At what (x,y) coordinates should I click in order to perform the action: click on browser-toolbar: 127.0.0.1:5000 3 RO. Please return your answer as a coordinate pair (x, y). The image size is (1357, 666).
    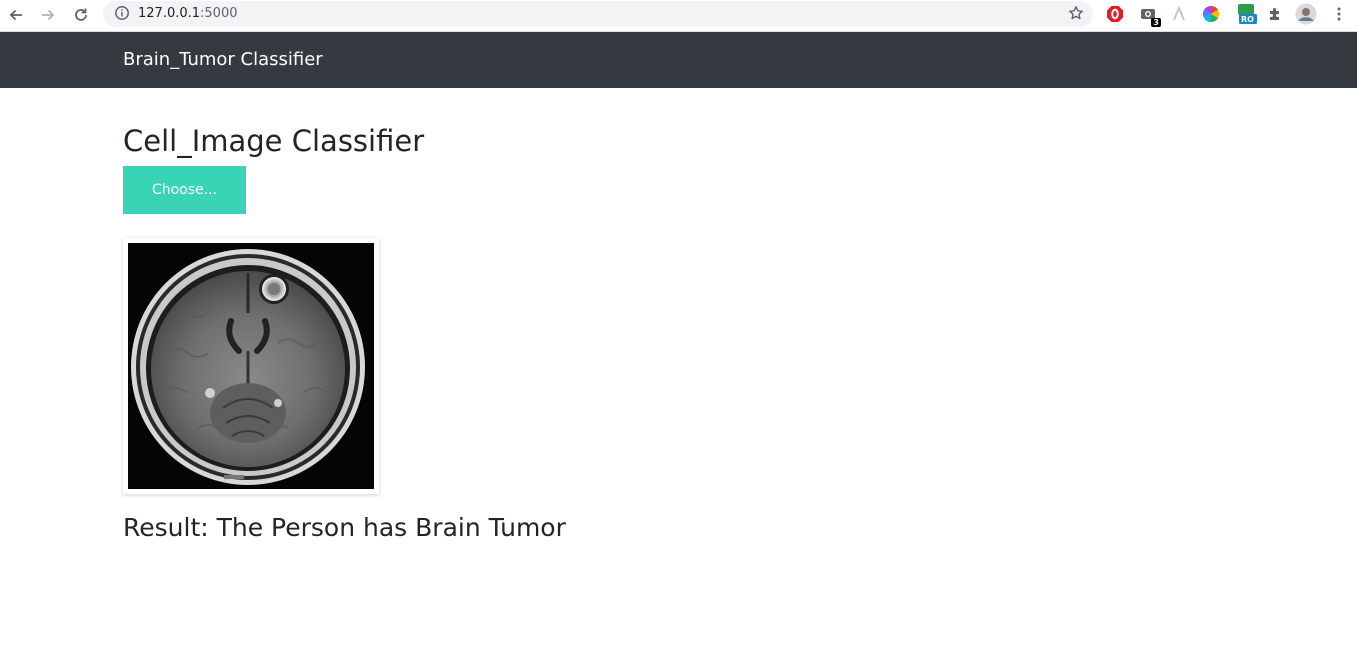
    Looking at the image, I should click on (678, 16).